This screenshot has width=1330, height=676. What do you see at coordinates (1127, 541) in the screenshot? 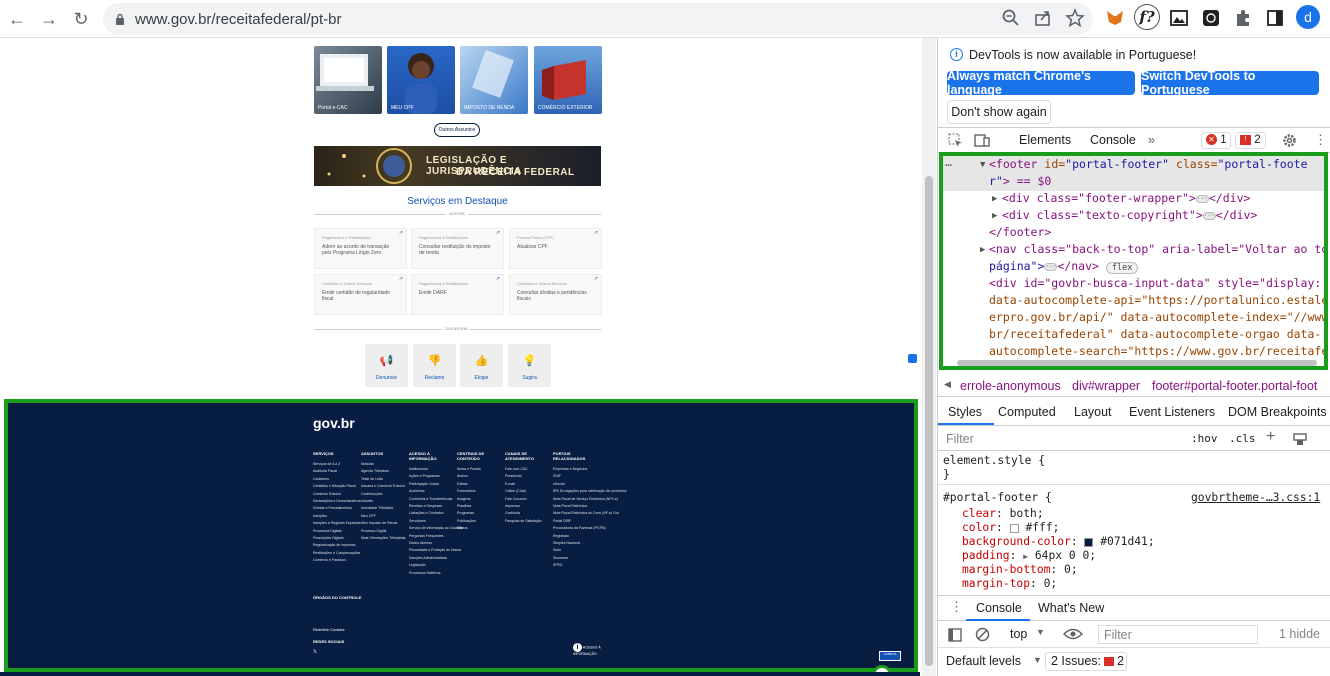
I see `property-value: #071d41;` at bounding box center [1127, 541].